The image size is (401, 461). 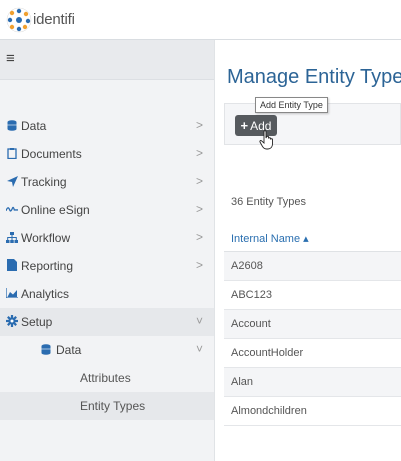 I want to click on table-row: AccountHolder, so click(x=312, y=353).